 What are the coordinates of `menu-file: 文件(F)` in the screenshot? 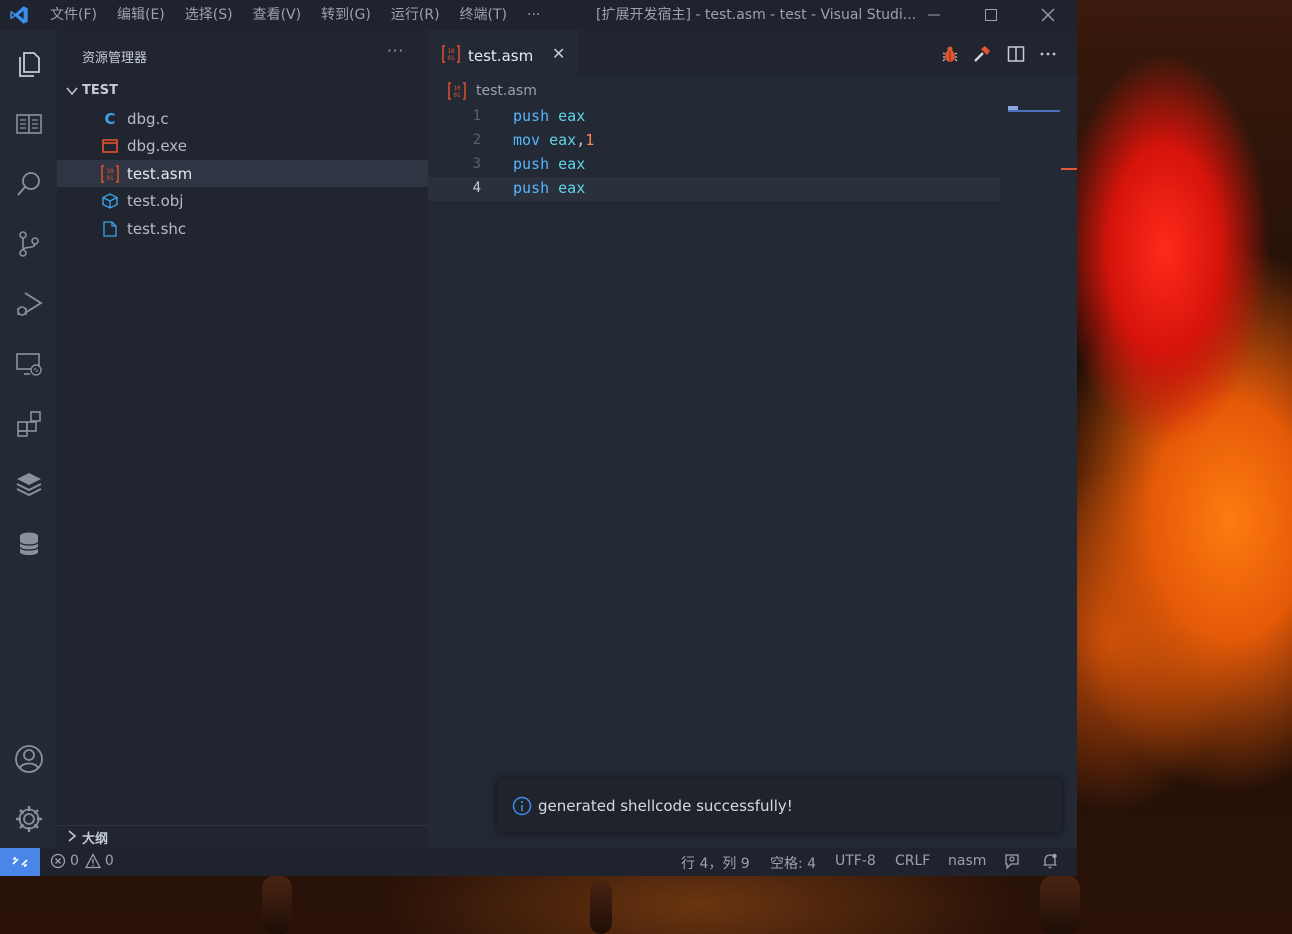 It's located at (73, 15).